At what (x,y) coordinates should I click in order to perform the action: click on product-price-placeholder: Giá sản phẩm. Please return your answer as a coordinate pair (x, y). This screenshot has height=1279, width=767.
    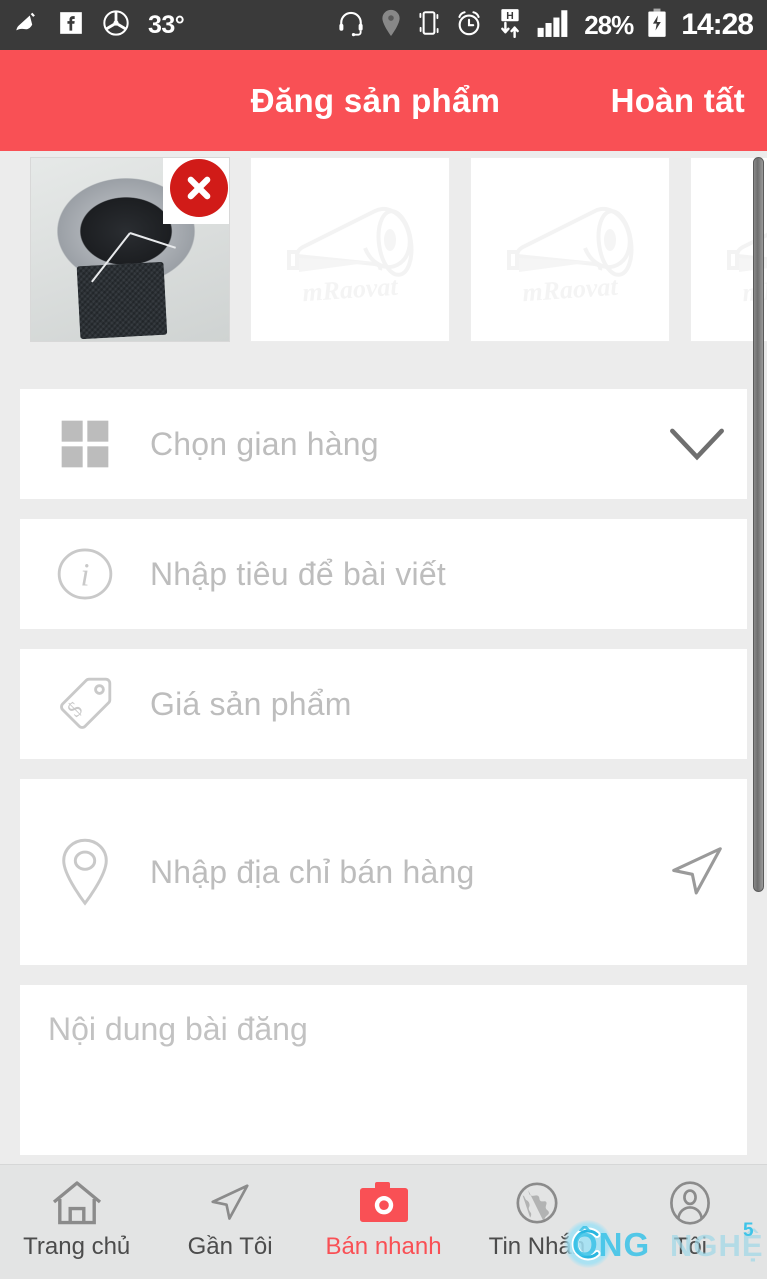
    Looking at the image, I should click on (251, 703).